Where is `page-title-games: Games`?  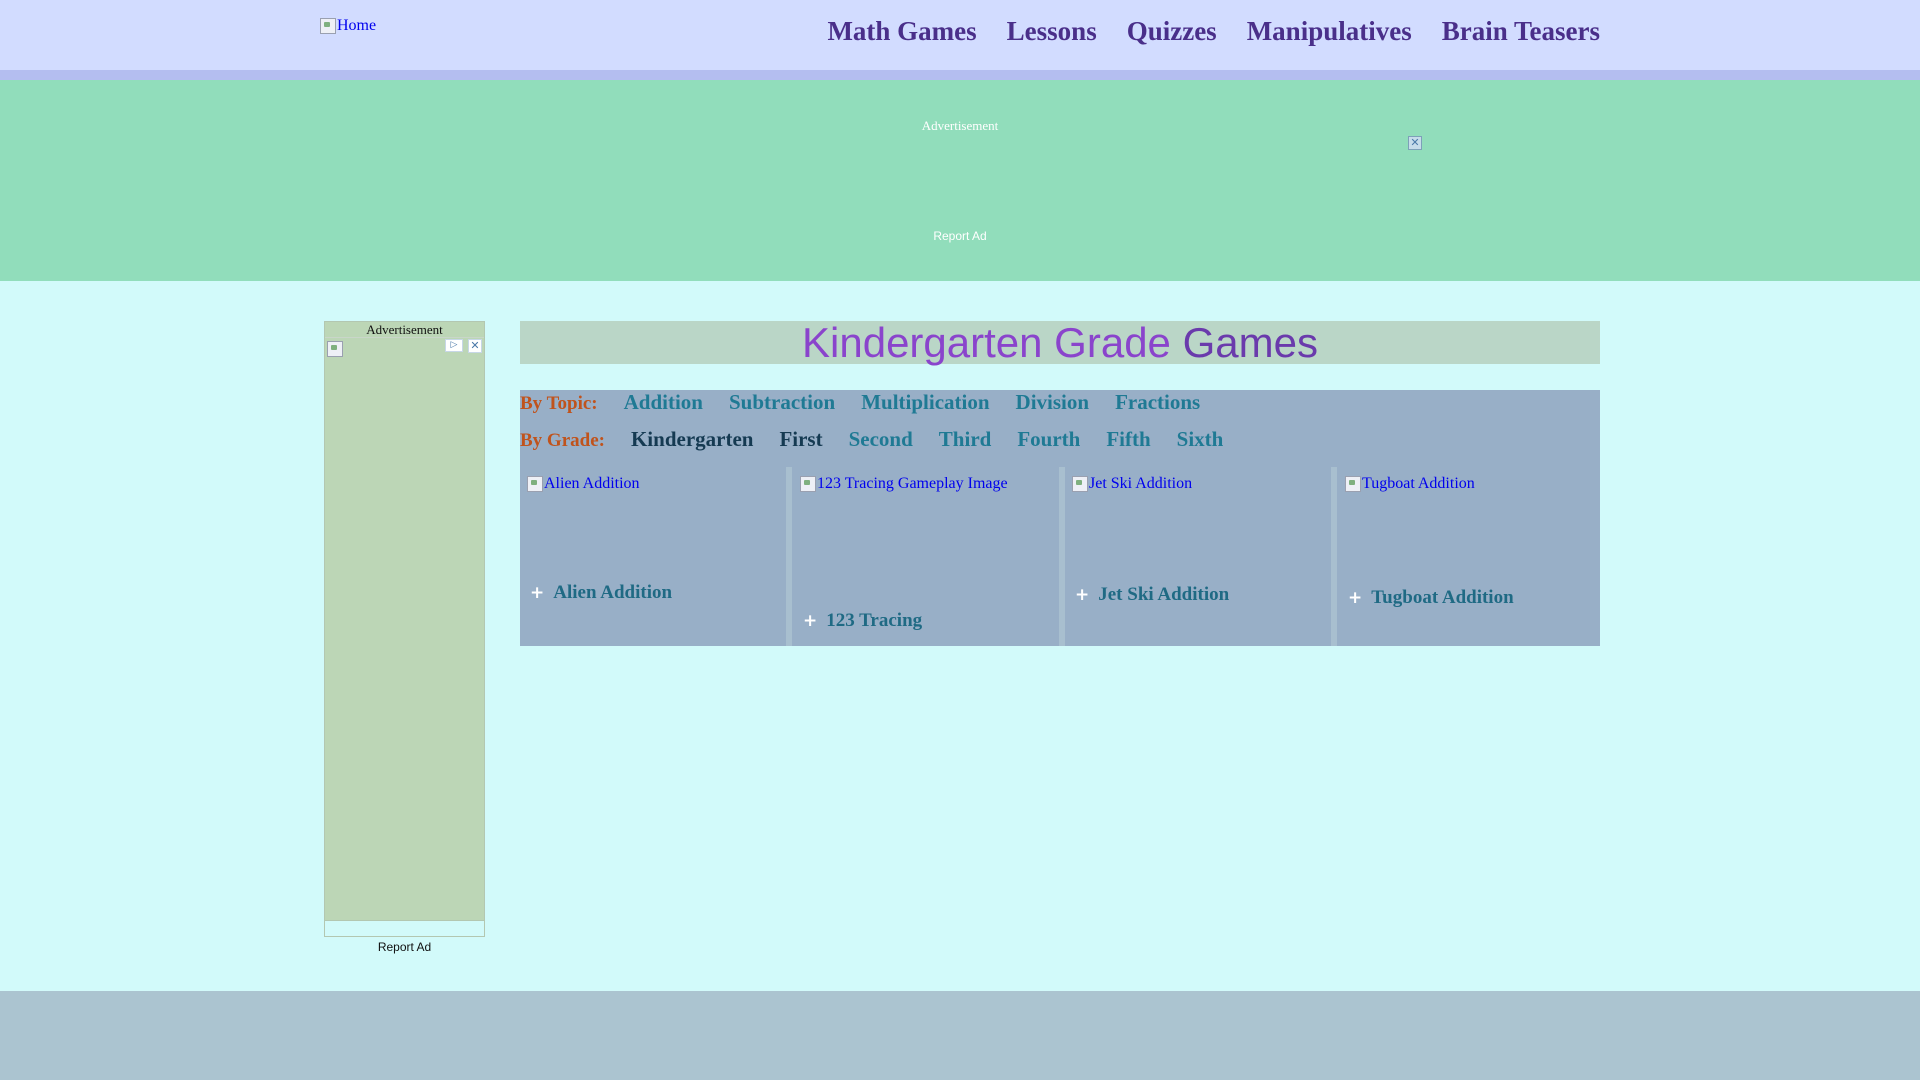 page-title-games: Games is located at coordinates (1250, 342).